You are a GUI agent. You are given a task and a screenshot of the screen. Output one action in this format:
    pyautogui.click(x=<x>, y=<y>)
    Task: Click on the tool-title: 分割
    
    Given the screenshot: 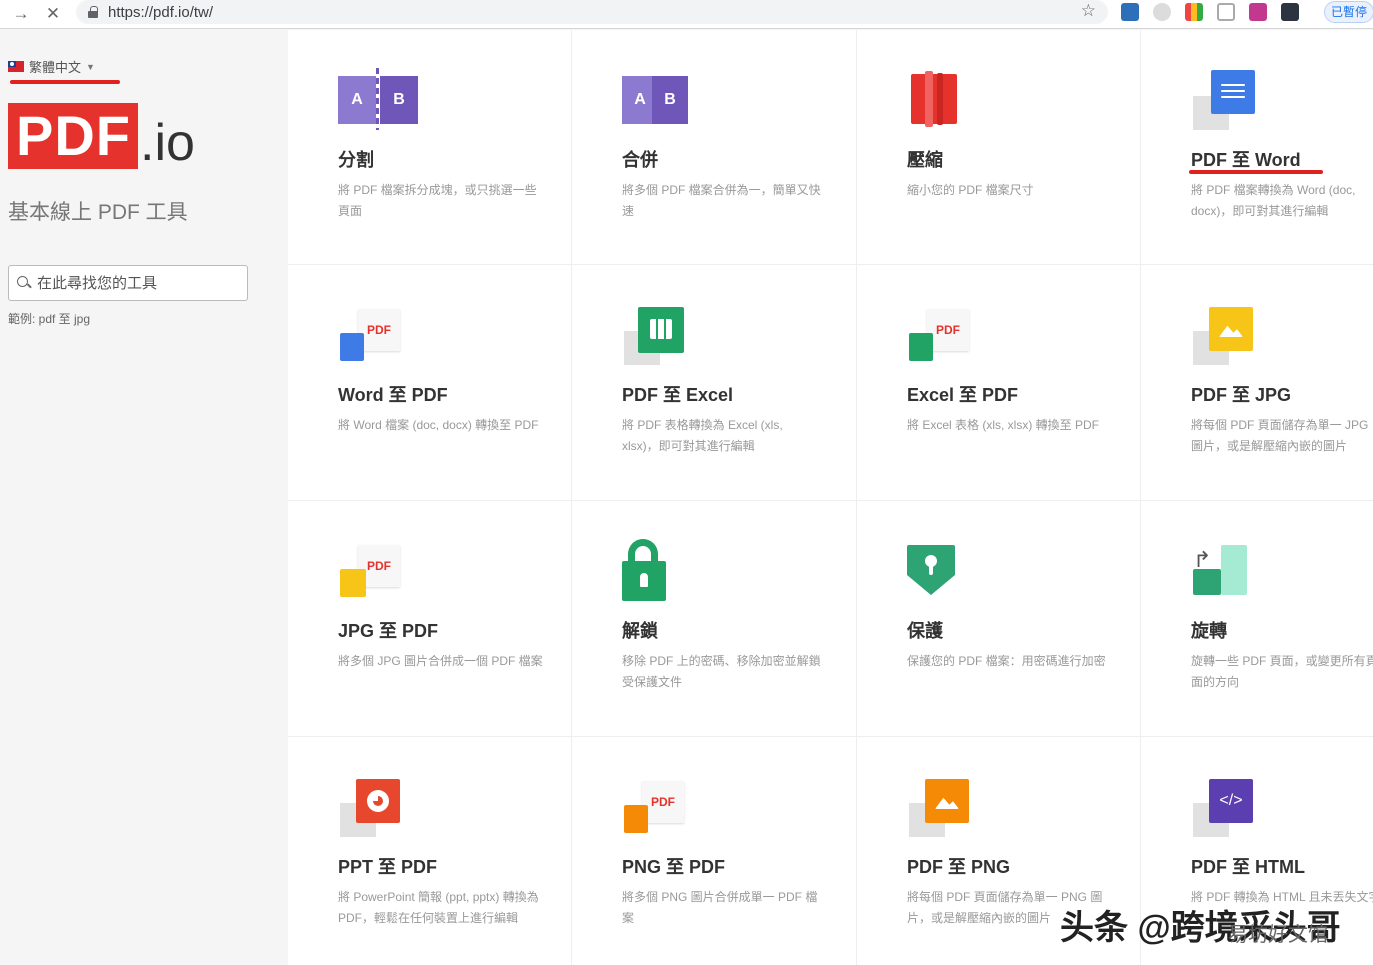 What is the action you would take?
    pyautogui.click(x=356, y=160)
    